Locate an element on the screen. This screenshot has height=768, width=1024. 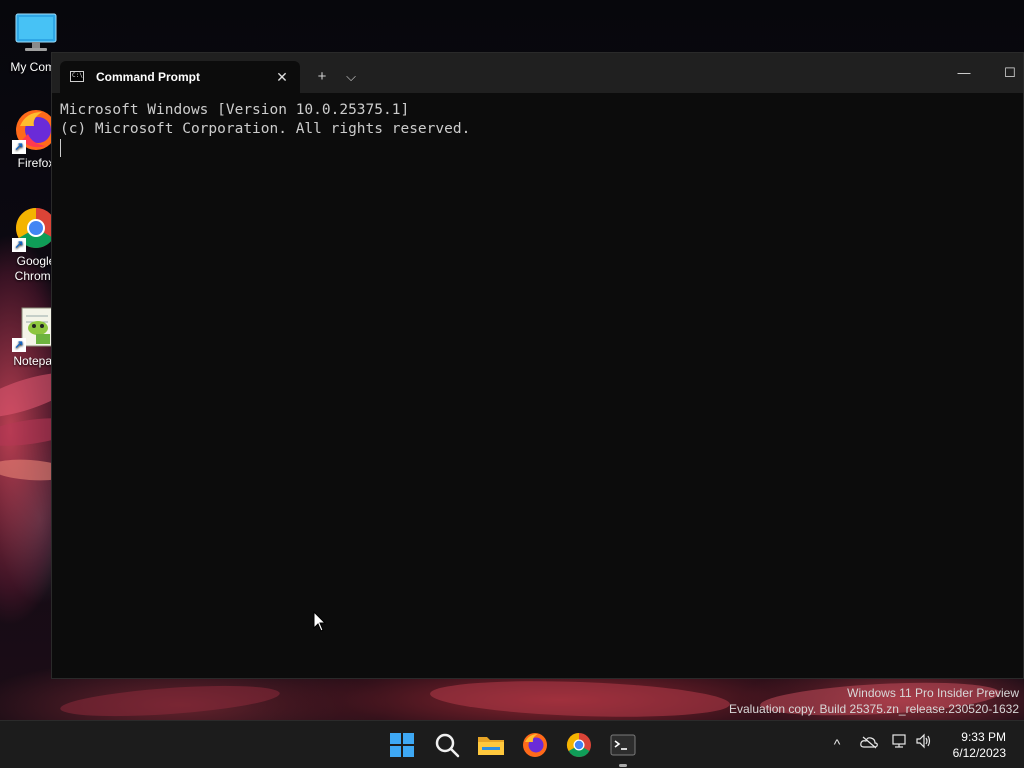
command-prompt-icon: C:\ is located at coordinates (77, 76).